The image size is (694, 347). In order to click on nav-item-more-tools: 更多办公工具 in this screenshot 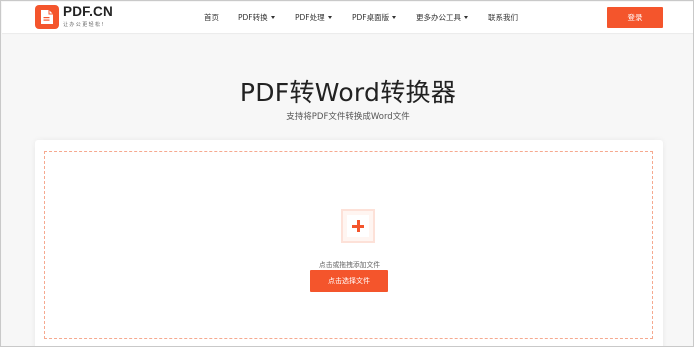, I will do `click(442, 17)`.